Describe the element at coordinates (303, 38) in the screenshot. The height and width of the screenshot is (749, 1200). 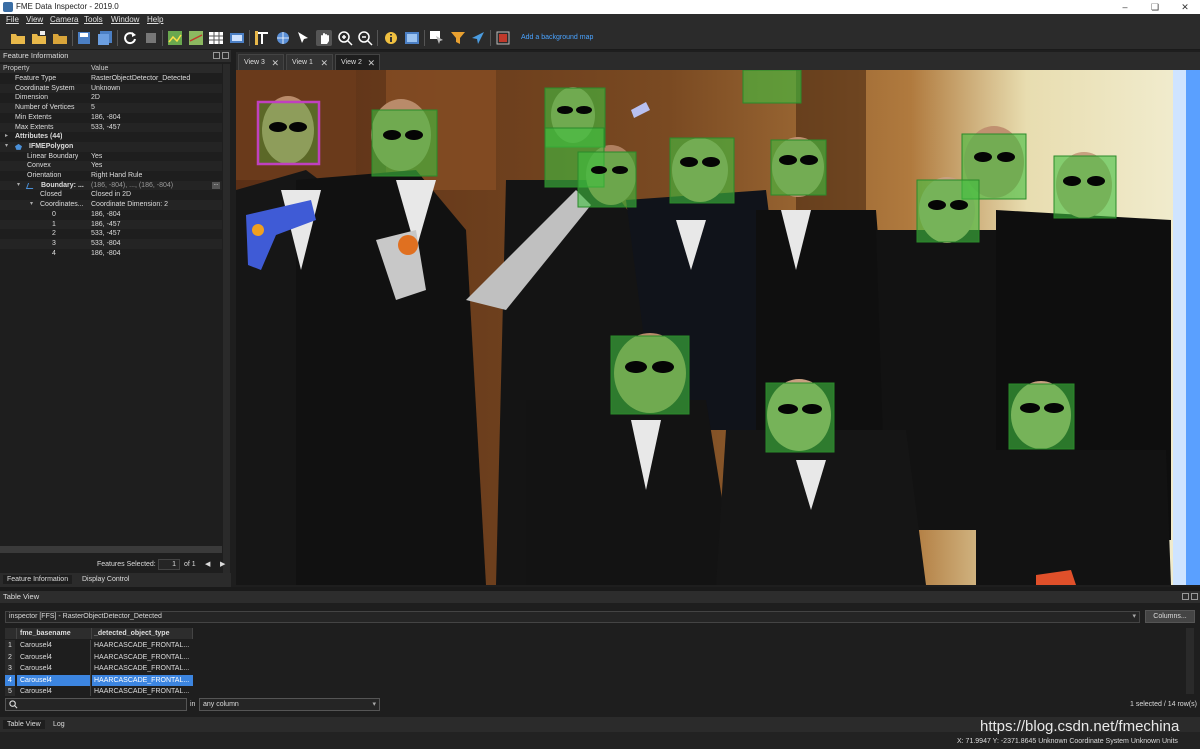
I see `select-tool-icon` at that location.